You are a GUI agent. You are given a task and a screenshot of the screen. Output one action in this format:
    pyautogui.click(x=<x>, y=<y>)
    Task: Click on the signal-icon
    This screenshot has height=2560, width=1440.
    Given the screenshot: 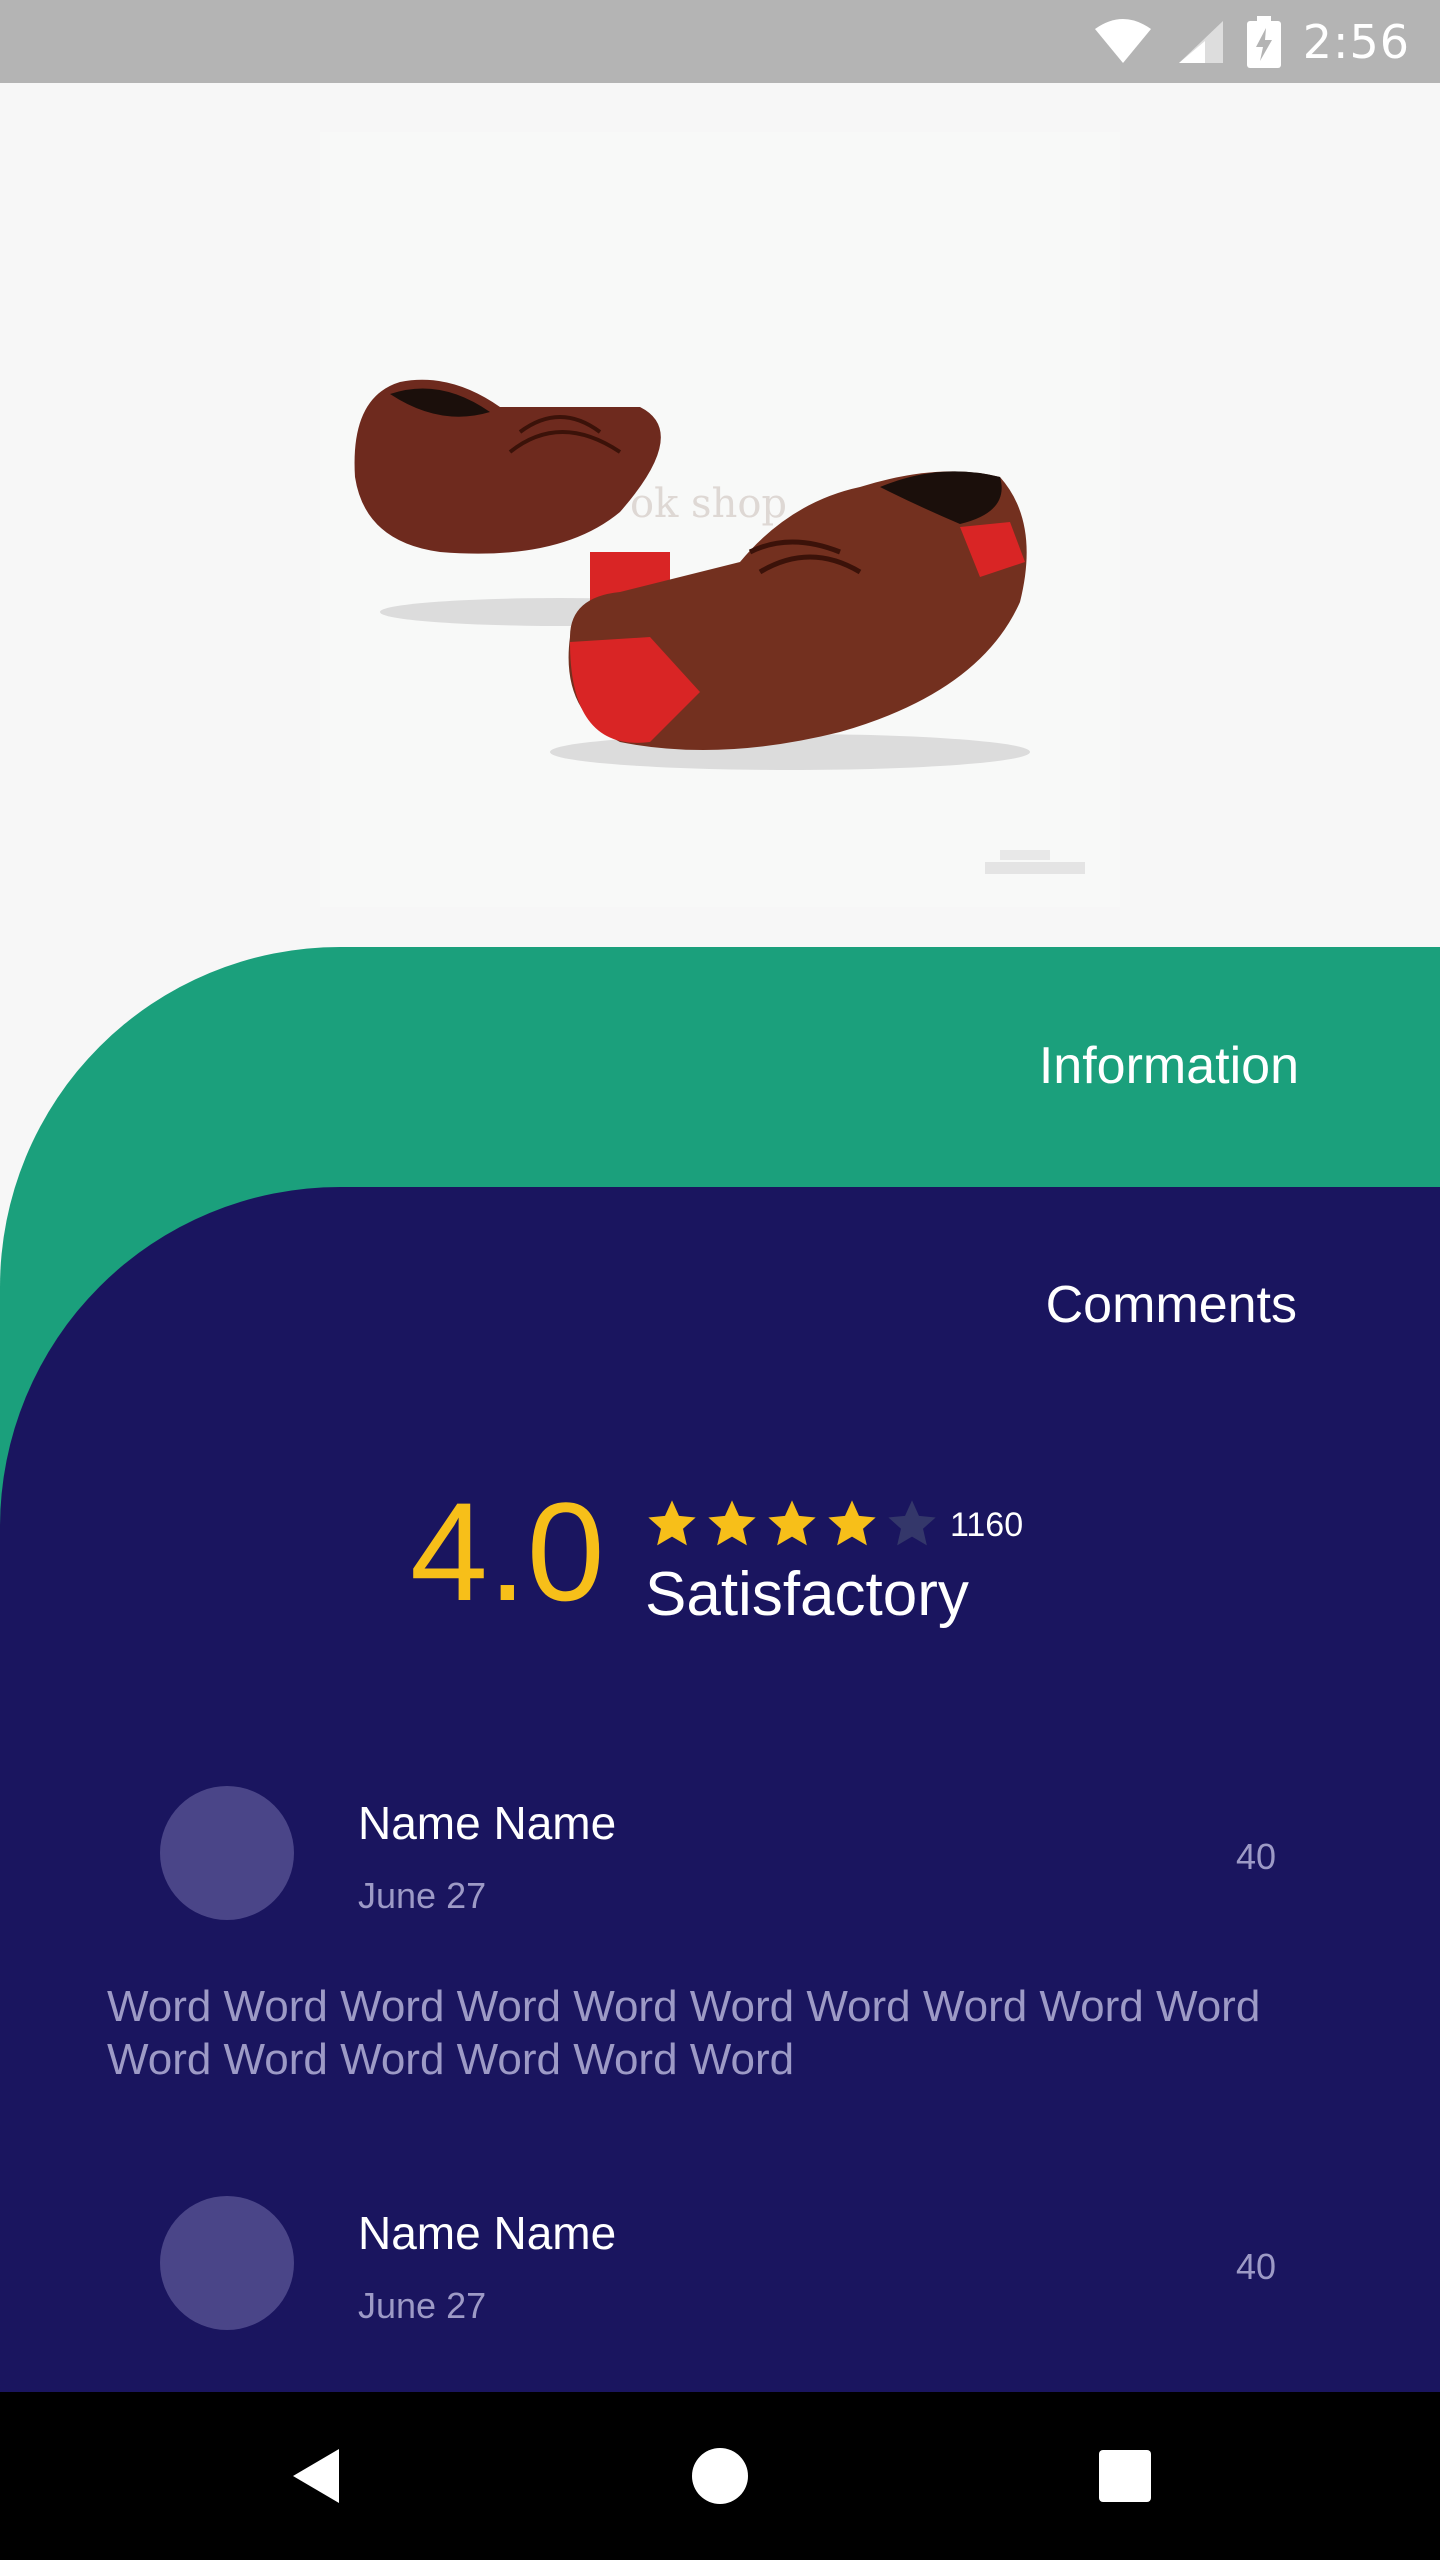 What is the action you would take?
    pyautogui.click(x=1200, y=41)
    